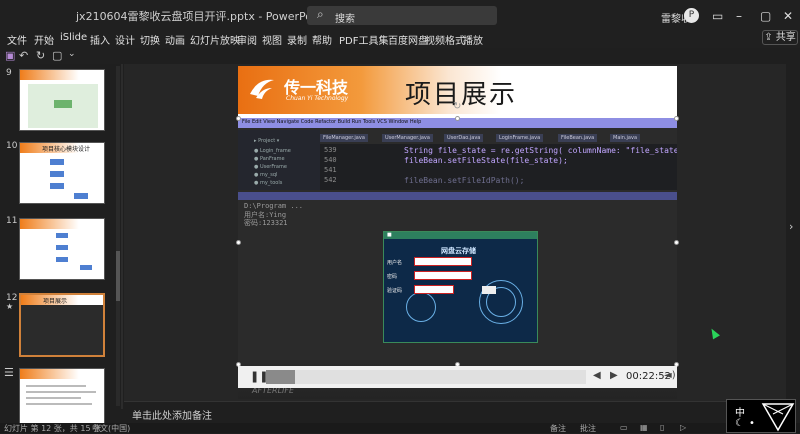 The height and width of the screenshot is (434, 800). What do you see at coordinates (363, 39) in the screenshot?
I see `menu-pdf-tools: PDF工具集` at bounding box center [363, 39].